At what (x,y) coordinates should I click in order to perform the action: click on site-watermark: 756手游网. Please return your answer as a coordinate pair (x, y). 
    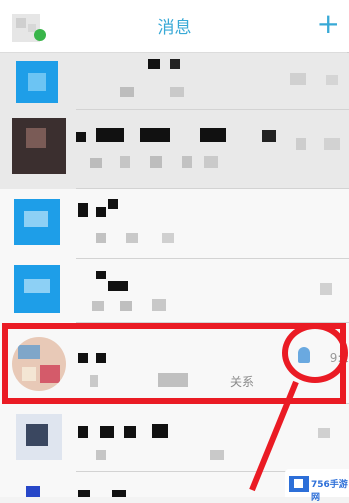
    Looking at the image, I should click on (317, 486).